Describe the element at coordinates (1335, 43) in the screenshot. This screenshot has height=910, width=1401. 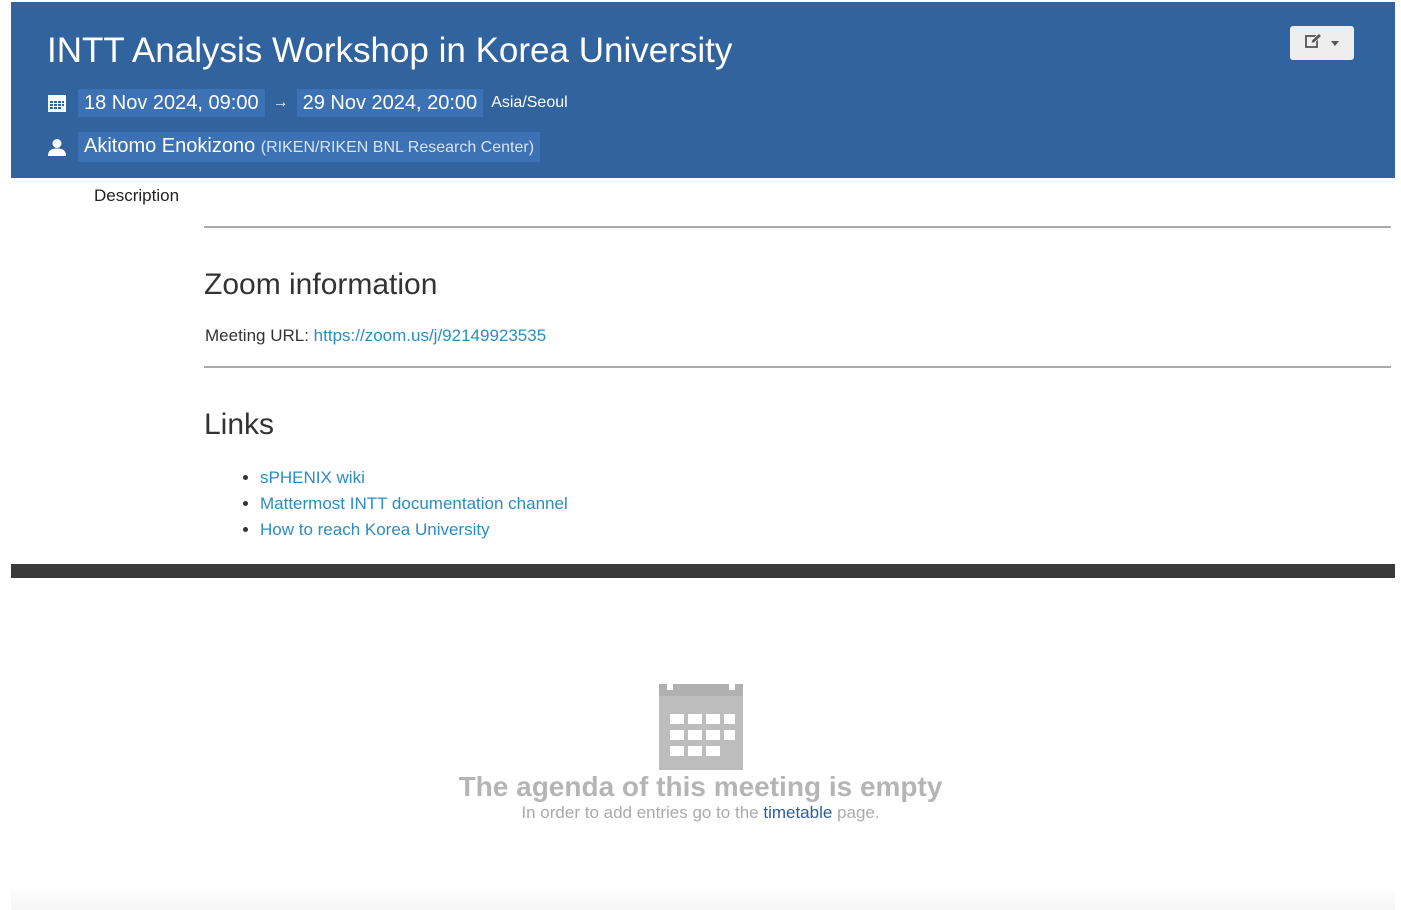
I see `caret-down-icon` at that location.